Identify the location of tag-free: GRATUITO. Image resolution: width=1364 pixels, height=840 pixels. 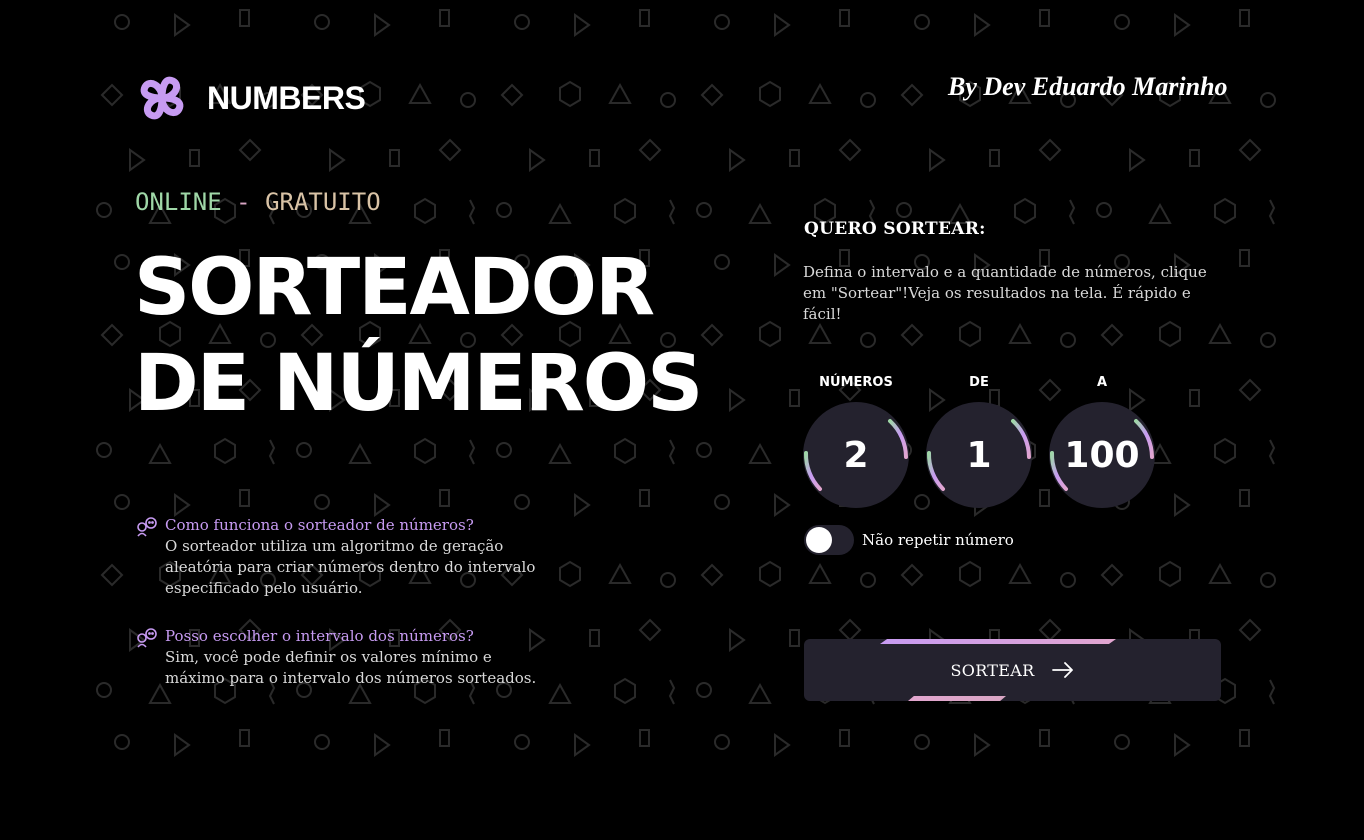
(323, 202).